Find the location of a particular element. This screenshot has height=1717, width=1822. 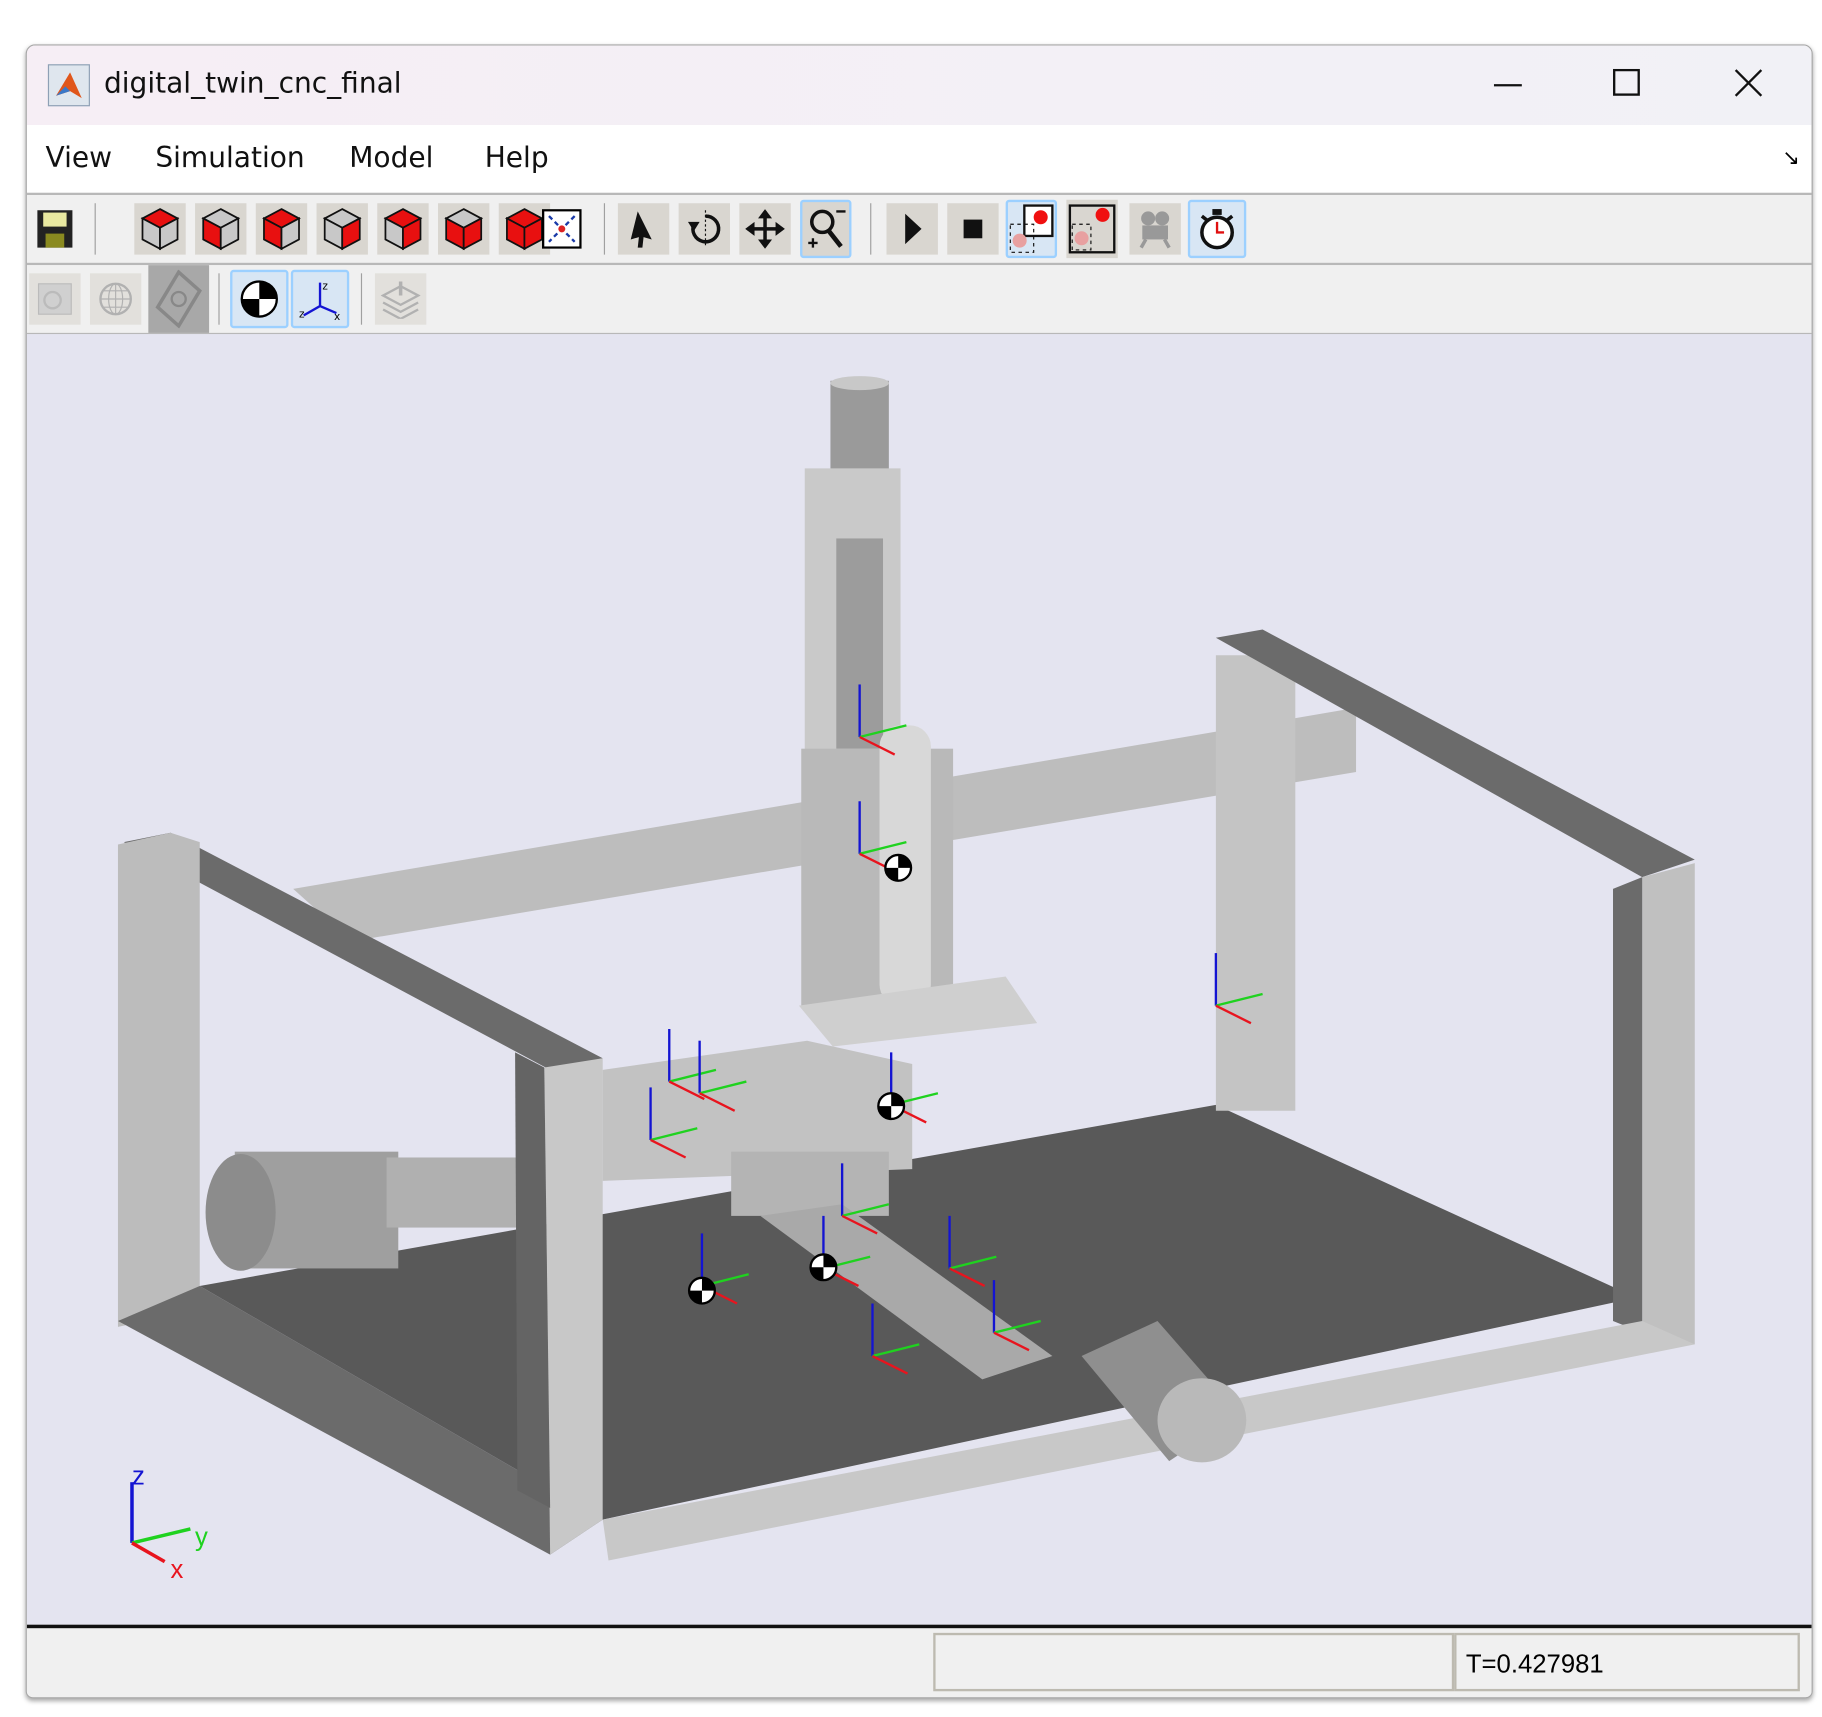

view-left-button is located at coordinates (221, 229).